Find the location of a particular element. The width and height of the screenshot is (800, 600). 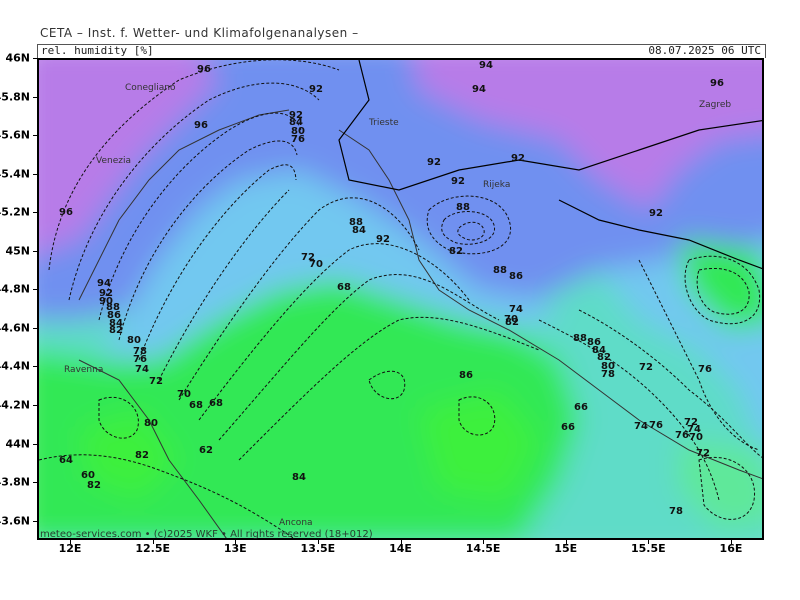

contour-value-label: 64 is located at coordinates (66, 460).